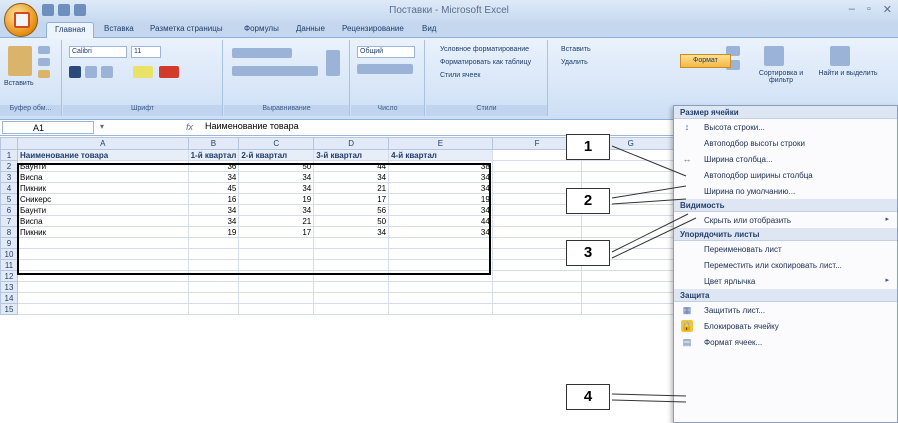 This screenshot has width=898, height=423. Describe the element at coordinates (887, 9) in the screenshot. I see `close-button: ✕` at that location.